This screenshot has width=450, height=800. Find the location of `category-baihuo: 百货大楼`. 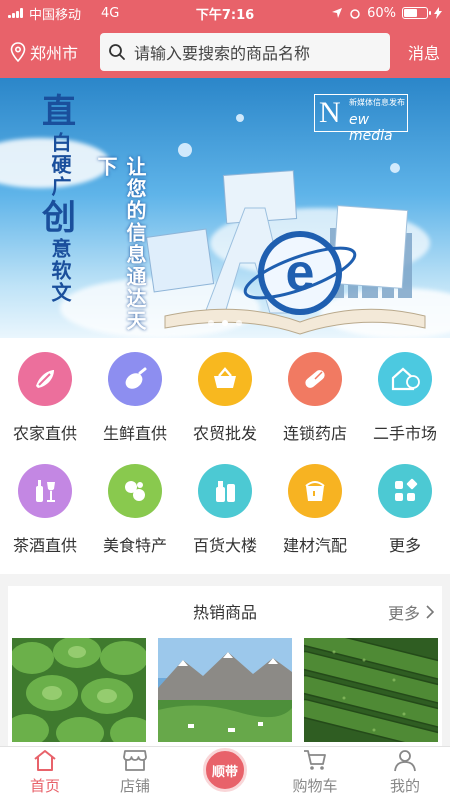

category-baihuo: 百货大楼 is located at coordinates (225, 510).